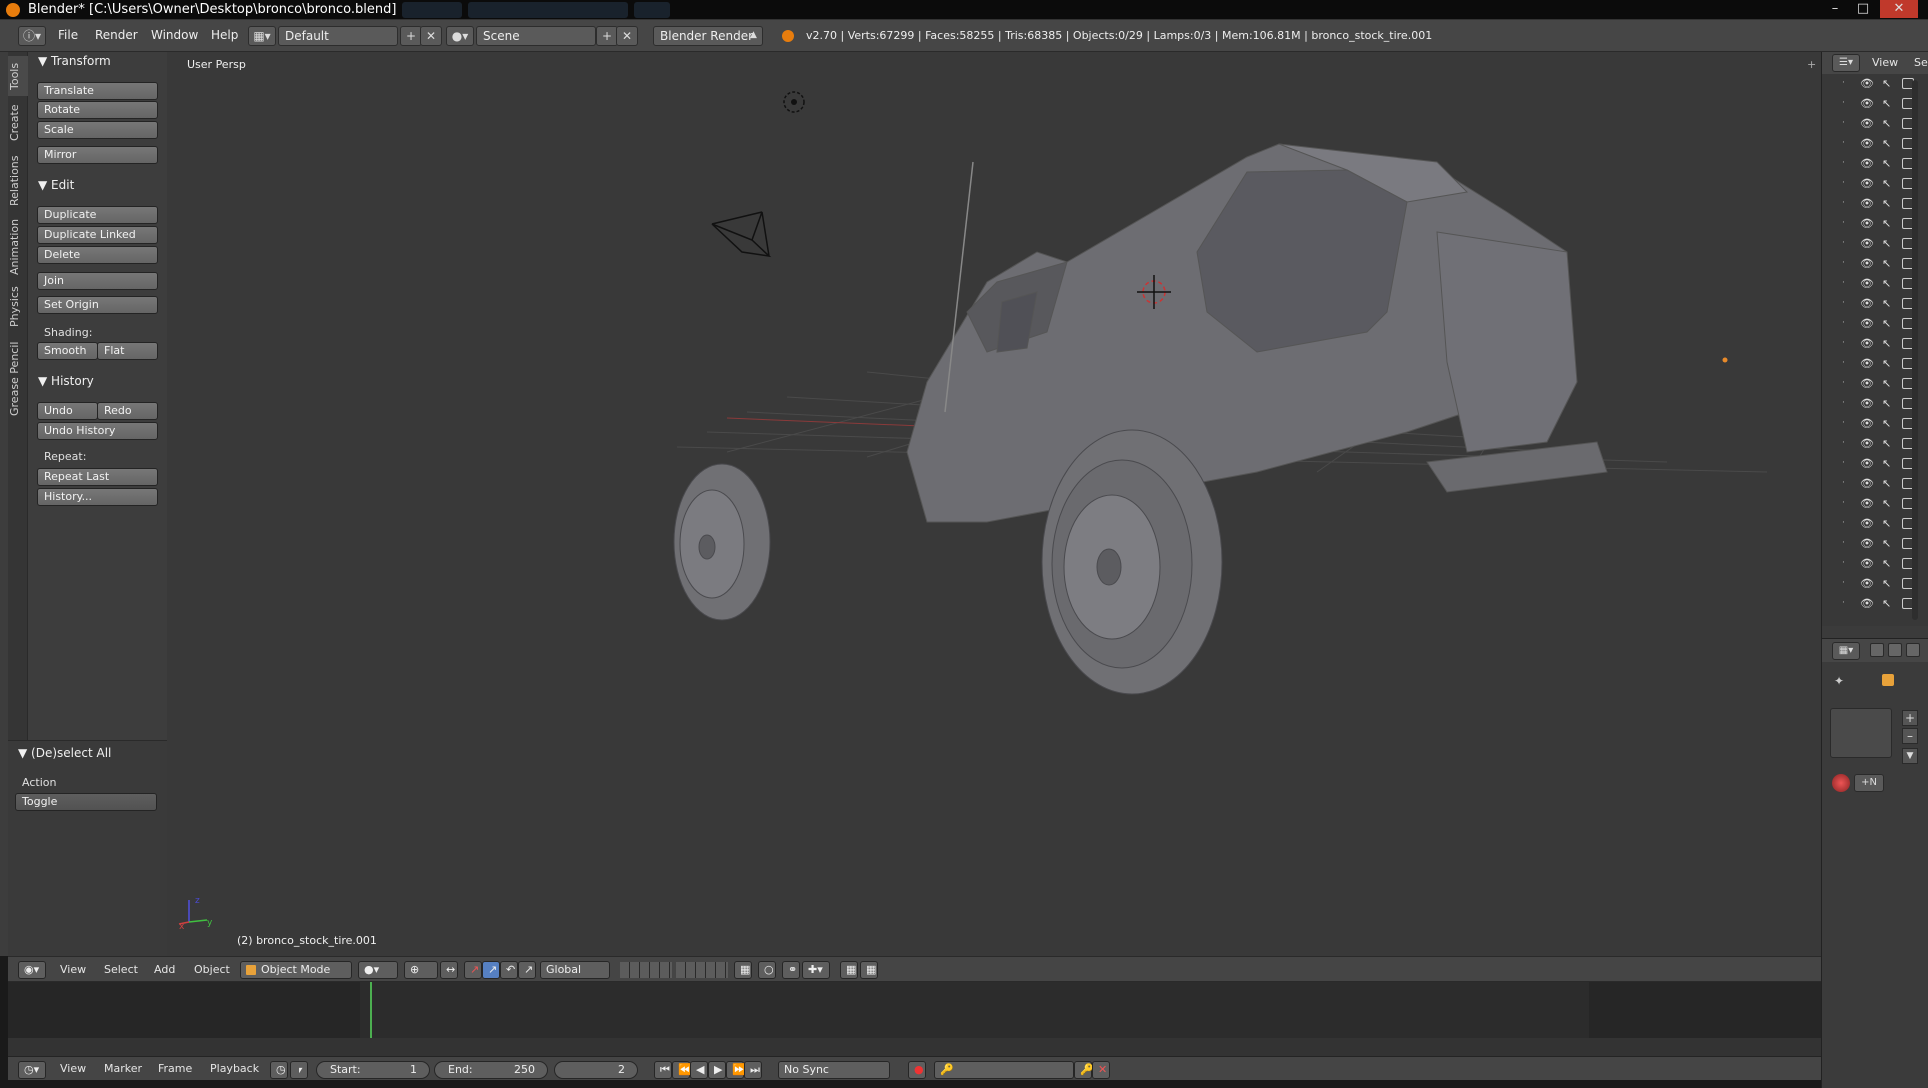  What do you see at coordinates (1921, 62) in the screenshot?
I see `outliner-search-menu: Se` at bounding box center [1921, 62].